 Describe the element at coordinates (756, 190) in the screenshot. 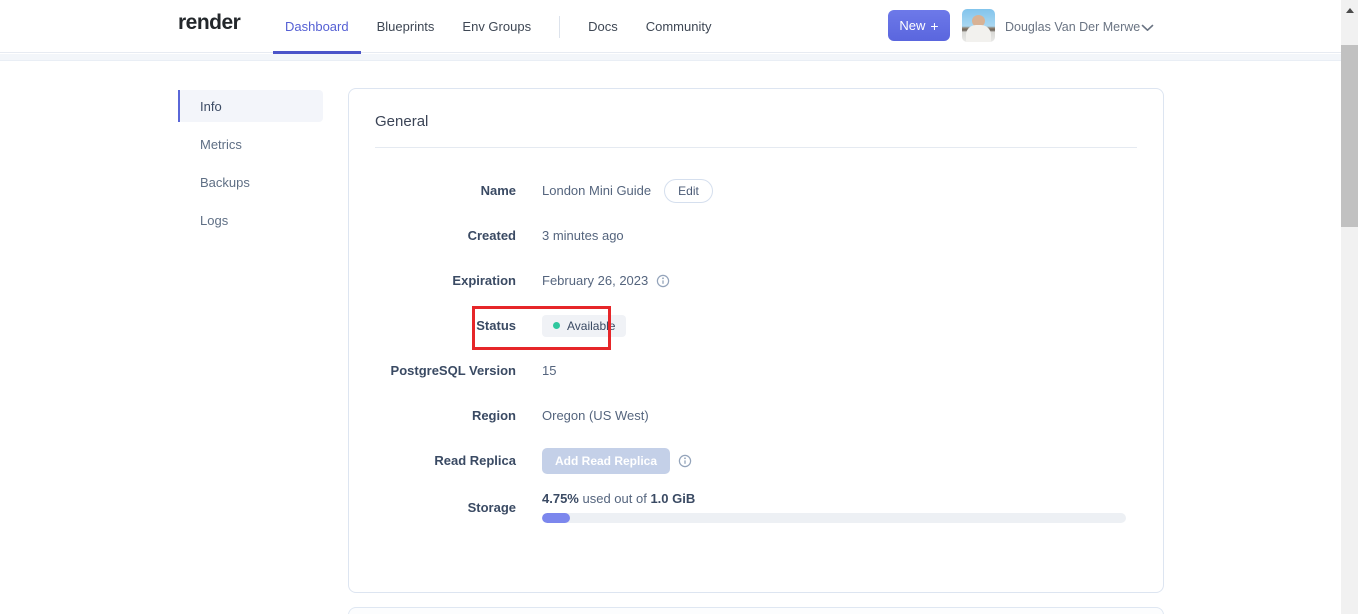

I see `row-name: Name London Mini Guide Edit` at that location.